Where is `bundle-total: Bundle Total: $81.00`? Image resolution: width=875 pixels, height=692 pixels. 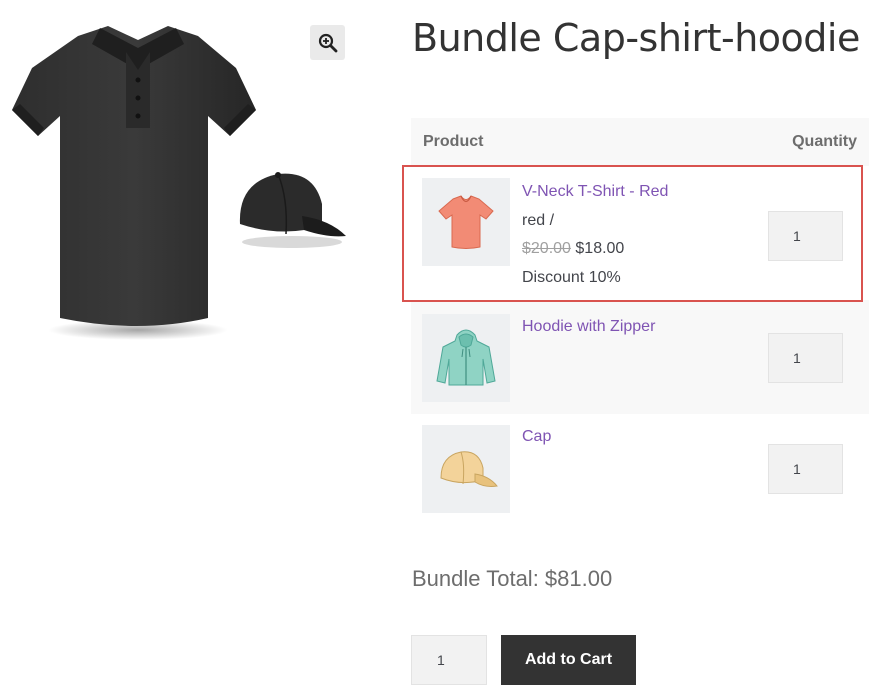
bundle-total: Bundle Total: $81.00 is located at coordinates (512, 578).